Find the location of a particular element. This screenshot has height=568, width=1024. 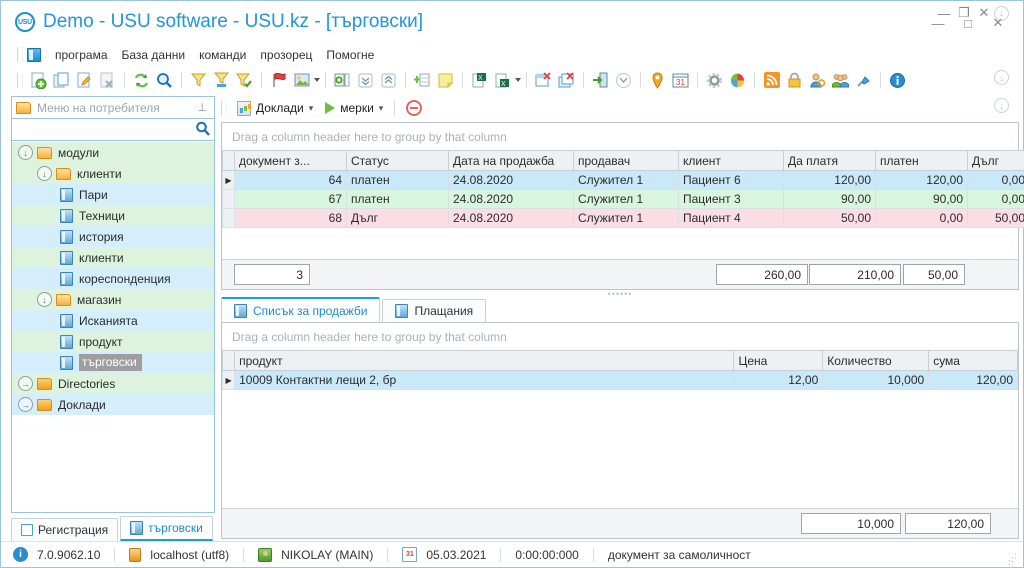

menu-item-help: Помогне is located at coordinates (350, 55).